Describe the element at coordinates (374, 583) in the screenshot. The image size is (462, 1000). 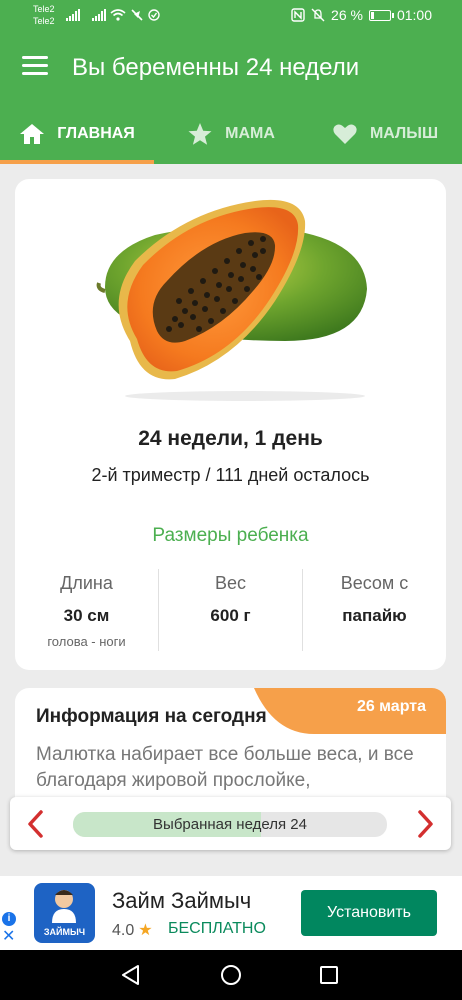
I see `stat-compare-label: Весом с` at that location.